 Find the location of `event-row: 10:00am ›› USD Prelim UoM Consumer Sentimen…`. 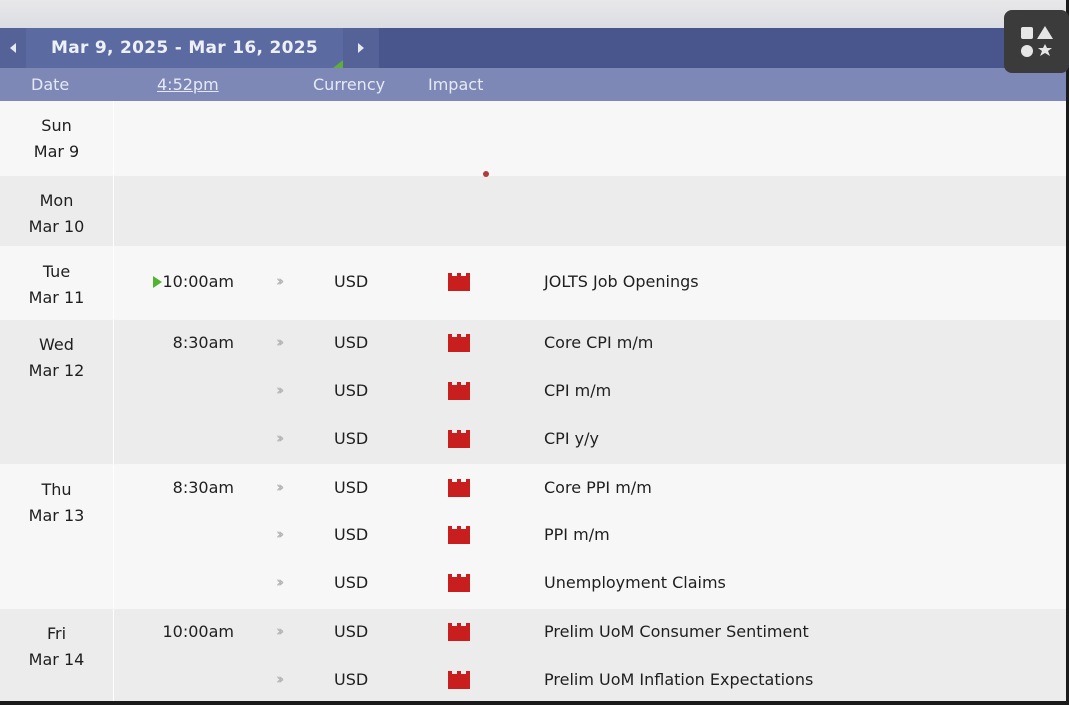

event-row: 10:00am ›› USD Prelim UoM Consumer Sentimen… is located at coordinates (591, 633).